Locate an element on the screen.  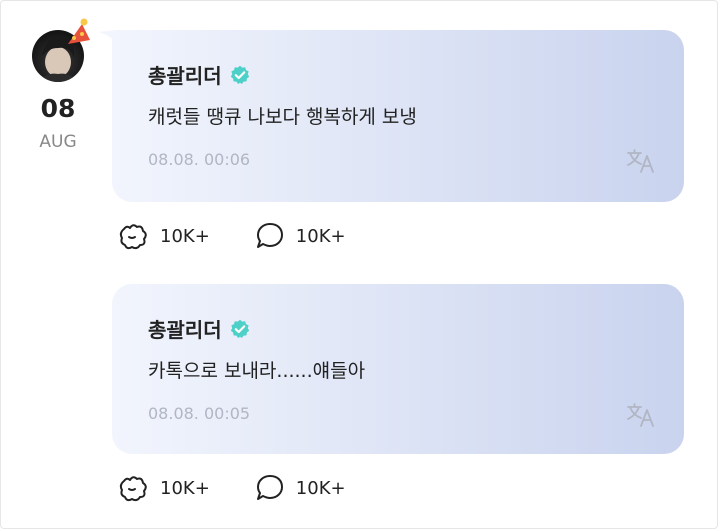
post-message: 카톡으로 보내라......얘들아 is located at coordinates (257, 371).